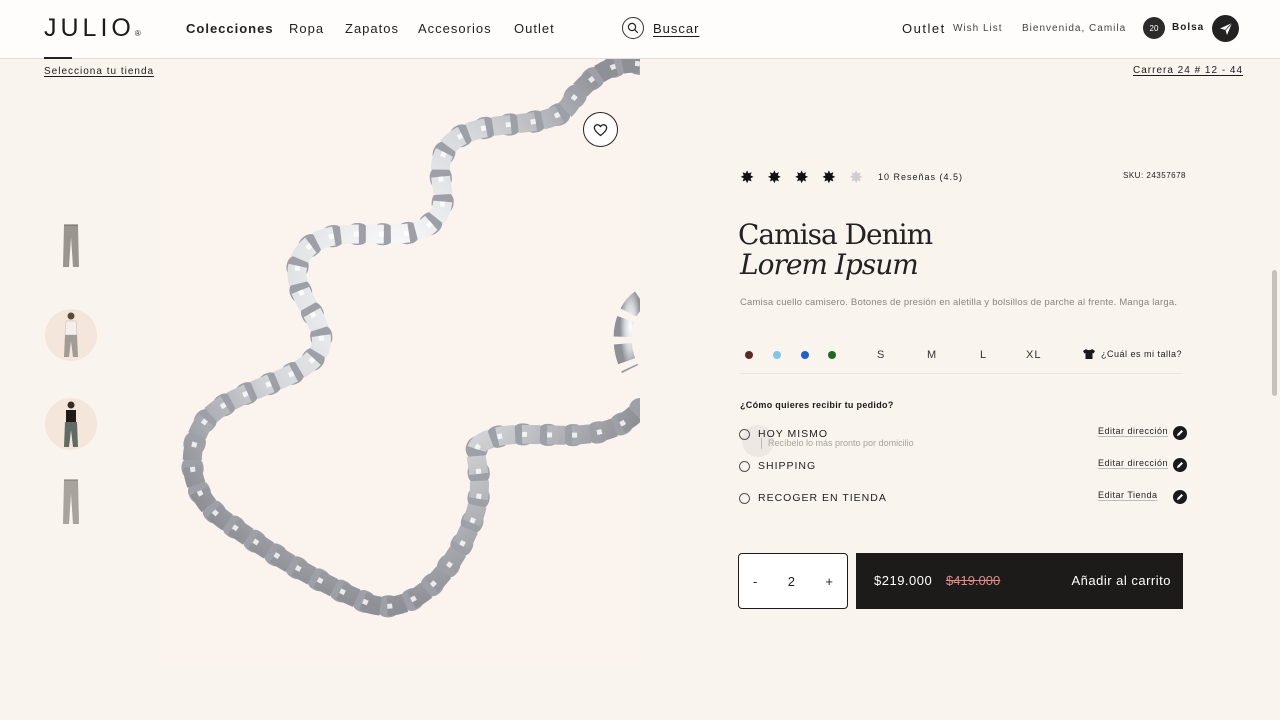 The image size is (1280, 720). What do you see at coordinates (534, 28) in the screenshot?
I see `nav-outlet: Outlet` at bounding box center [534, 28].